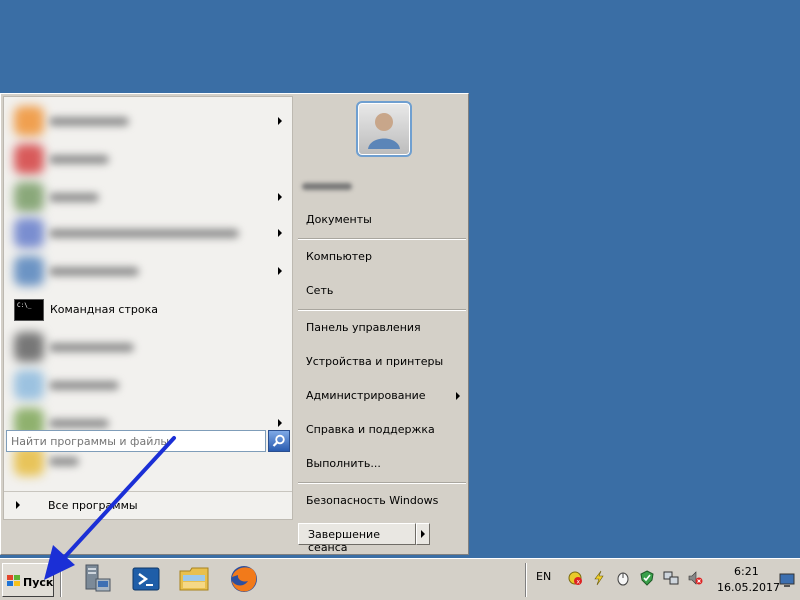  Describe the element at coordinates (374, 361) in the screenshot. I see `menu-item-devices-printers: Устройства и принтеры` at that location.